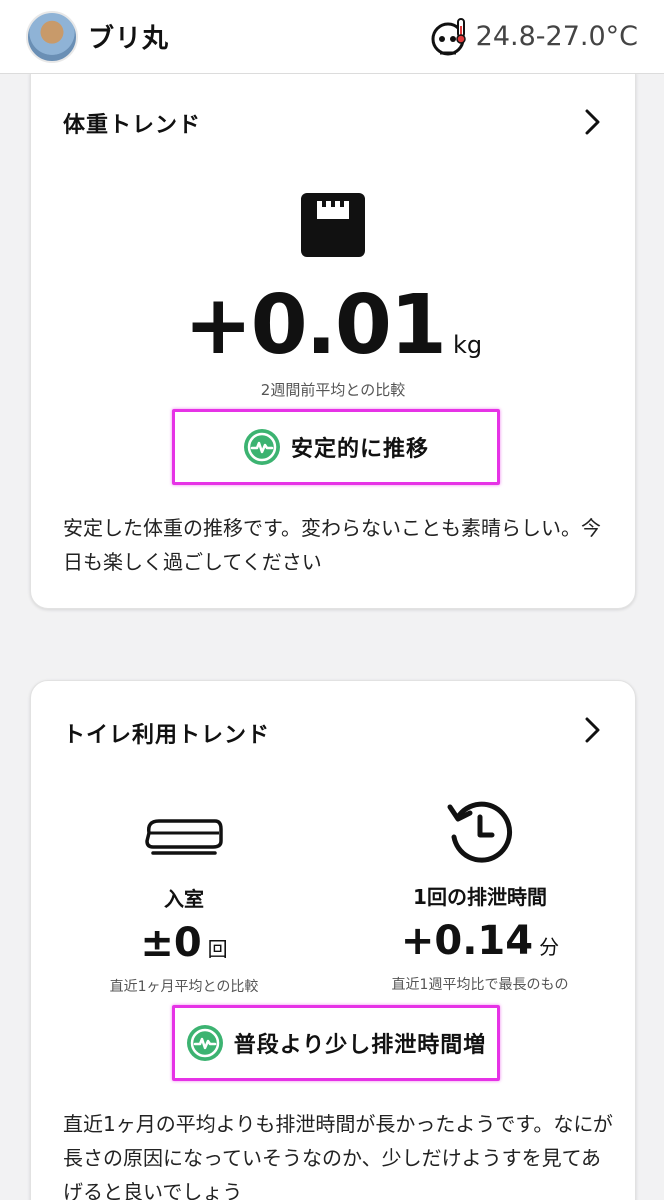 The image size is (664, 1200). What do you see at coordinates (467, 345) in the screenshot?
I see `weight-unit: kg` at bounding box center [467, 345].